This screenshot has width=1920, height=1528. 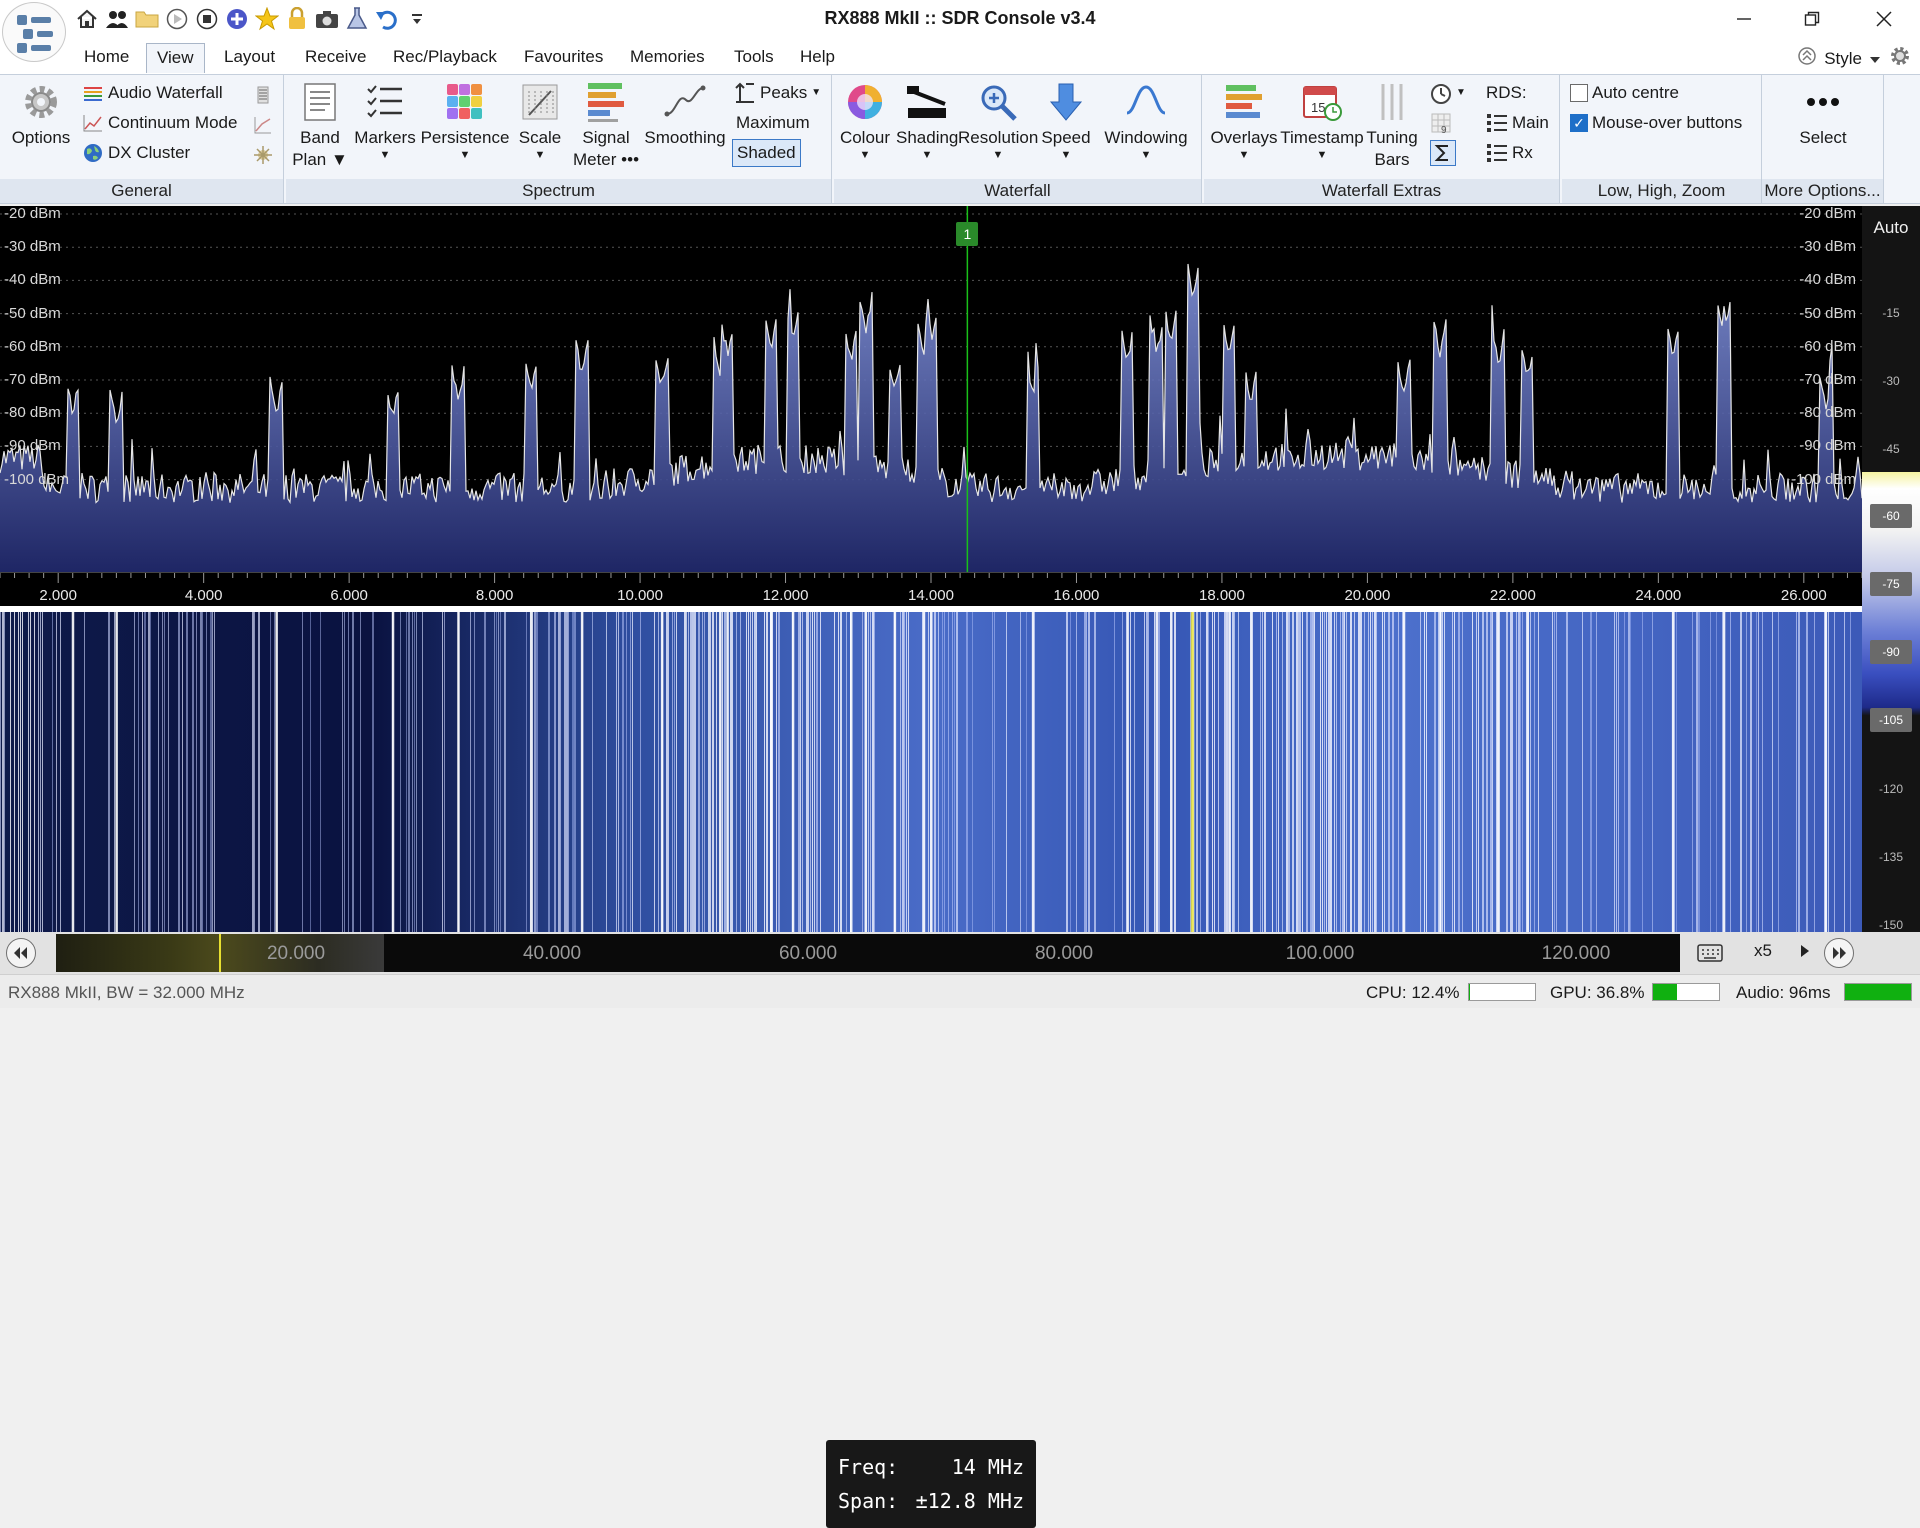 What do you see at coordinates (1839, 953) in the screenshot?
I see `scroll-right-icon` at bounding box center [1839, 953].